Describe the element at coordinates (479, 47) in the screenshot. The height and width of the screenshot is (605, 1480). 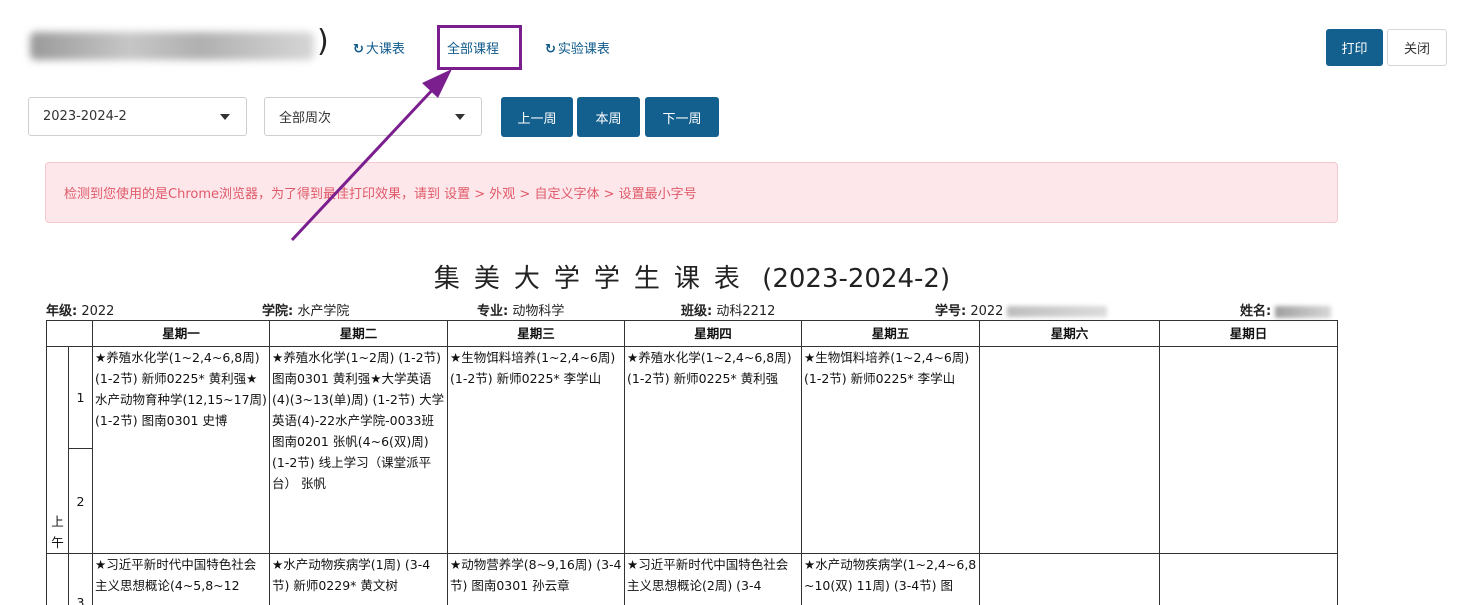
I see `highlight-box` at that location.